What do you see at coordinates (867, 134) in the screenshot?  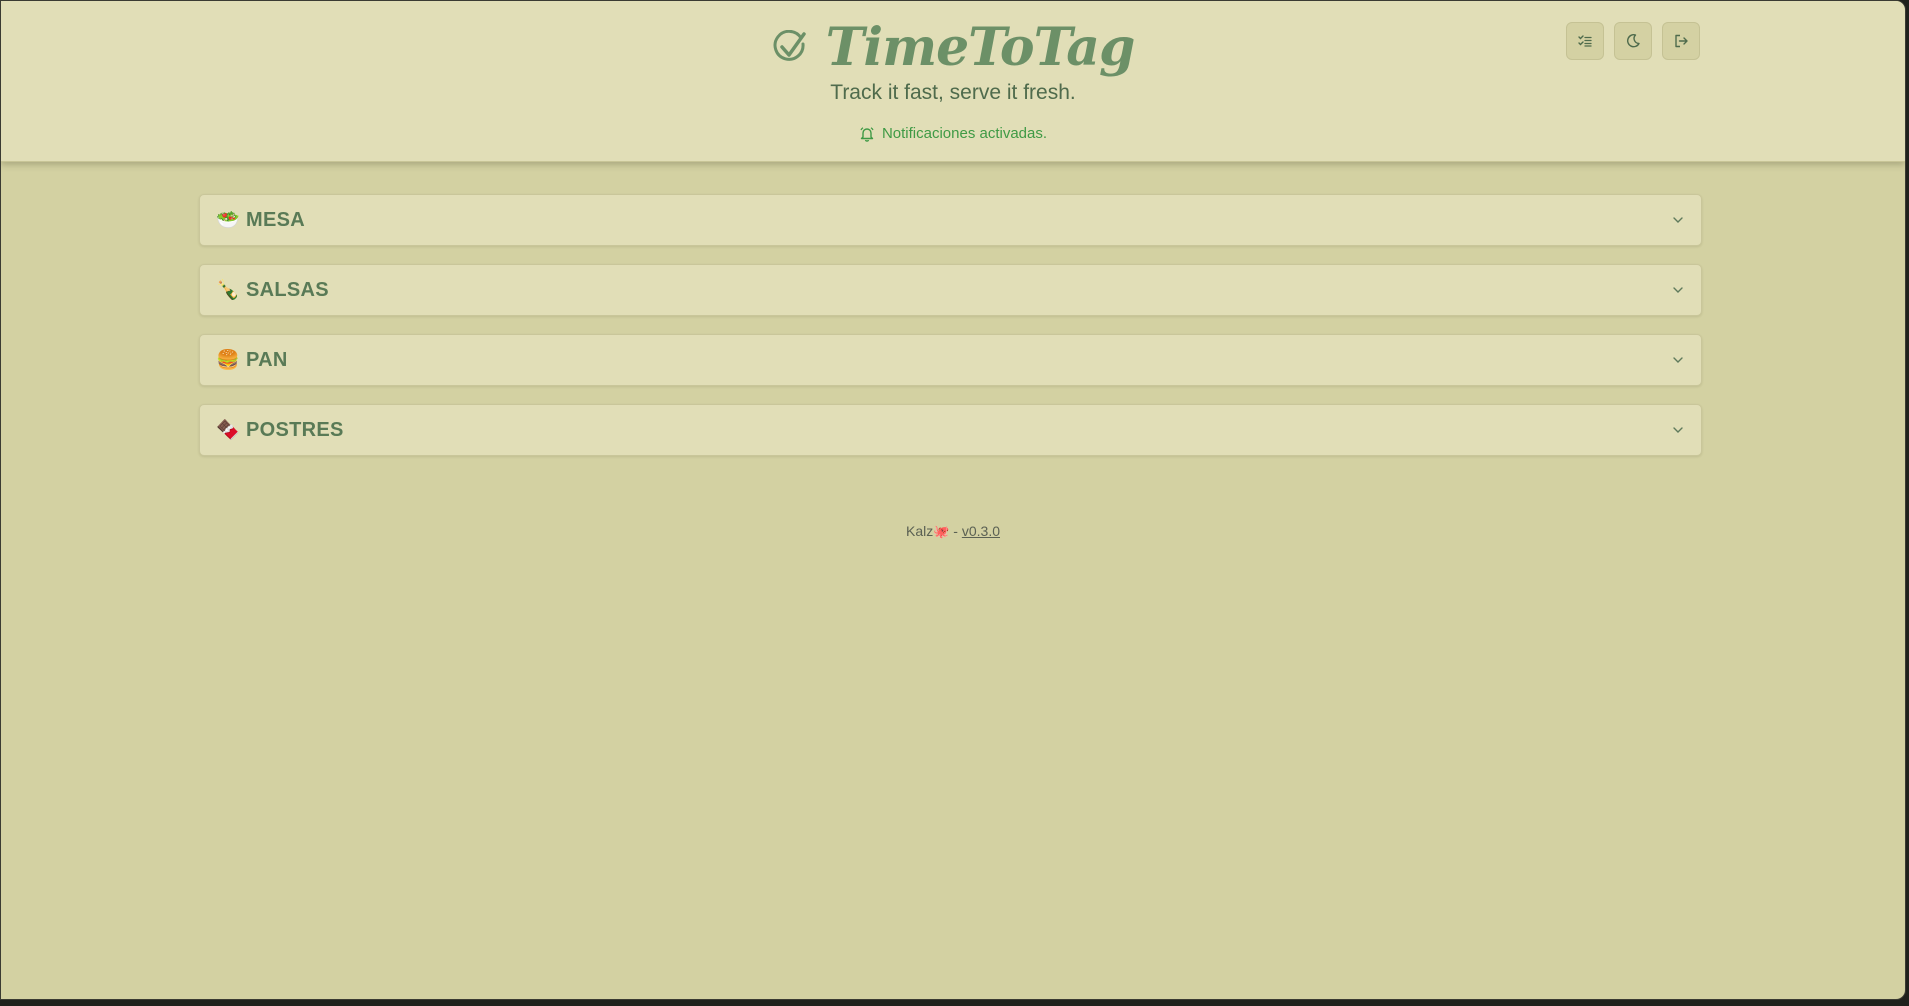 I see `bell-icon` at bounding box center [867, 134].